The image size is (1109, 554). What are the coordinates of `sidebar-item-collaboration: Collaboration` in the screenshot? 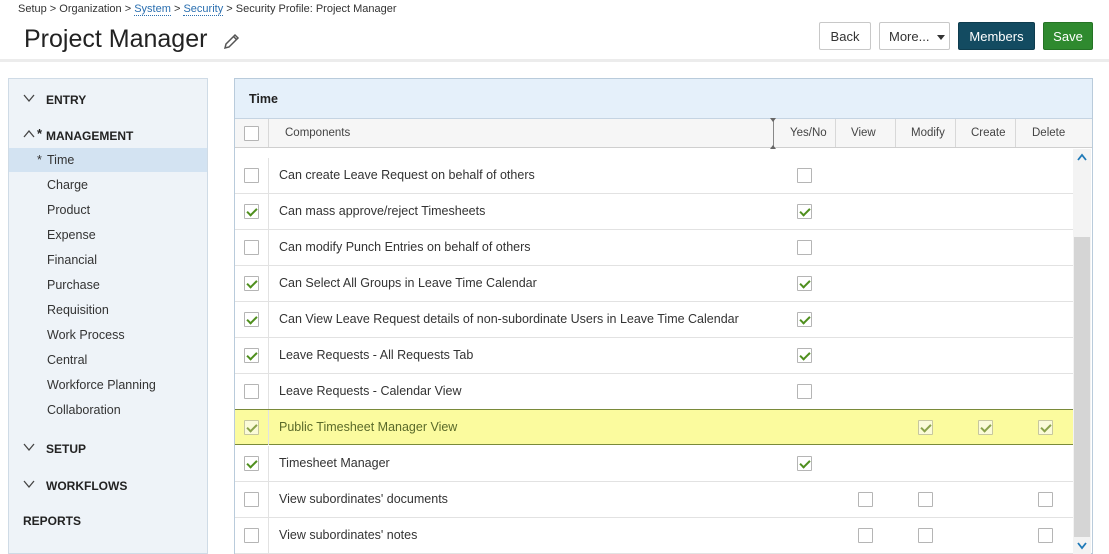 It's located at (108, 410).